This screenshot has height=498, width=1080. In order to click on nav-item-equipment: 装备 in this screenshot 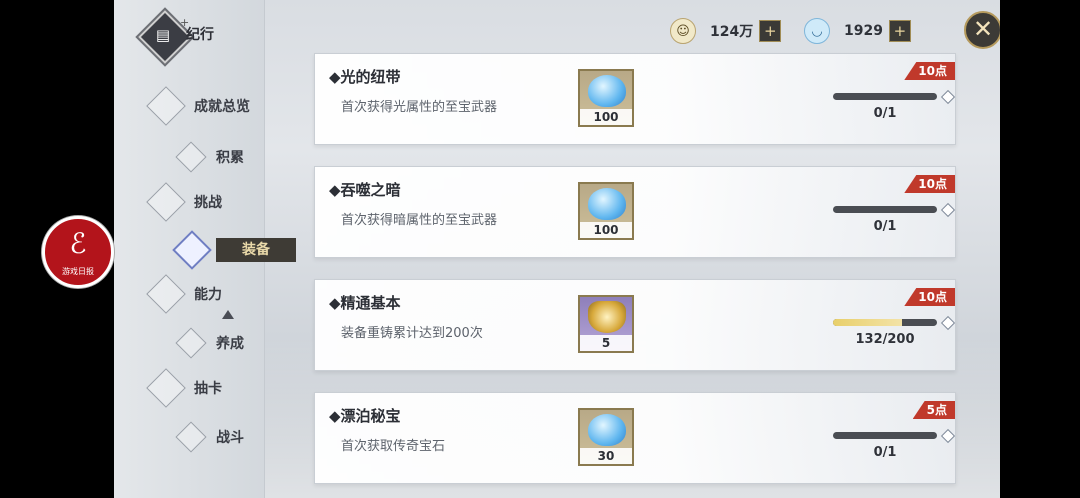, I will do `click(256, 250)`.